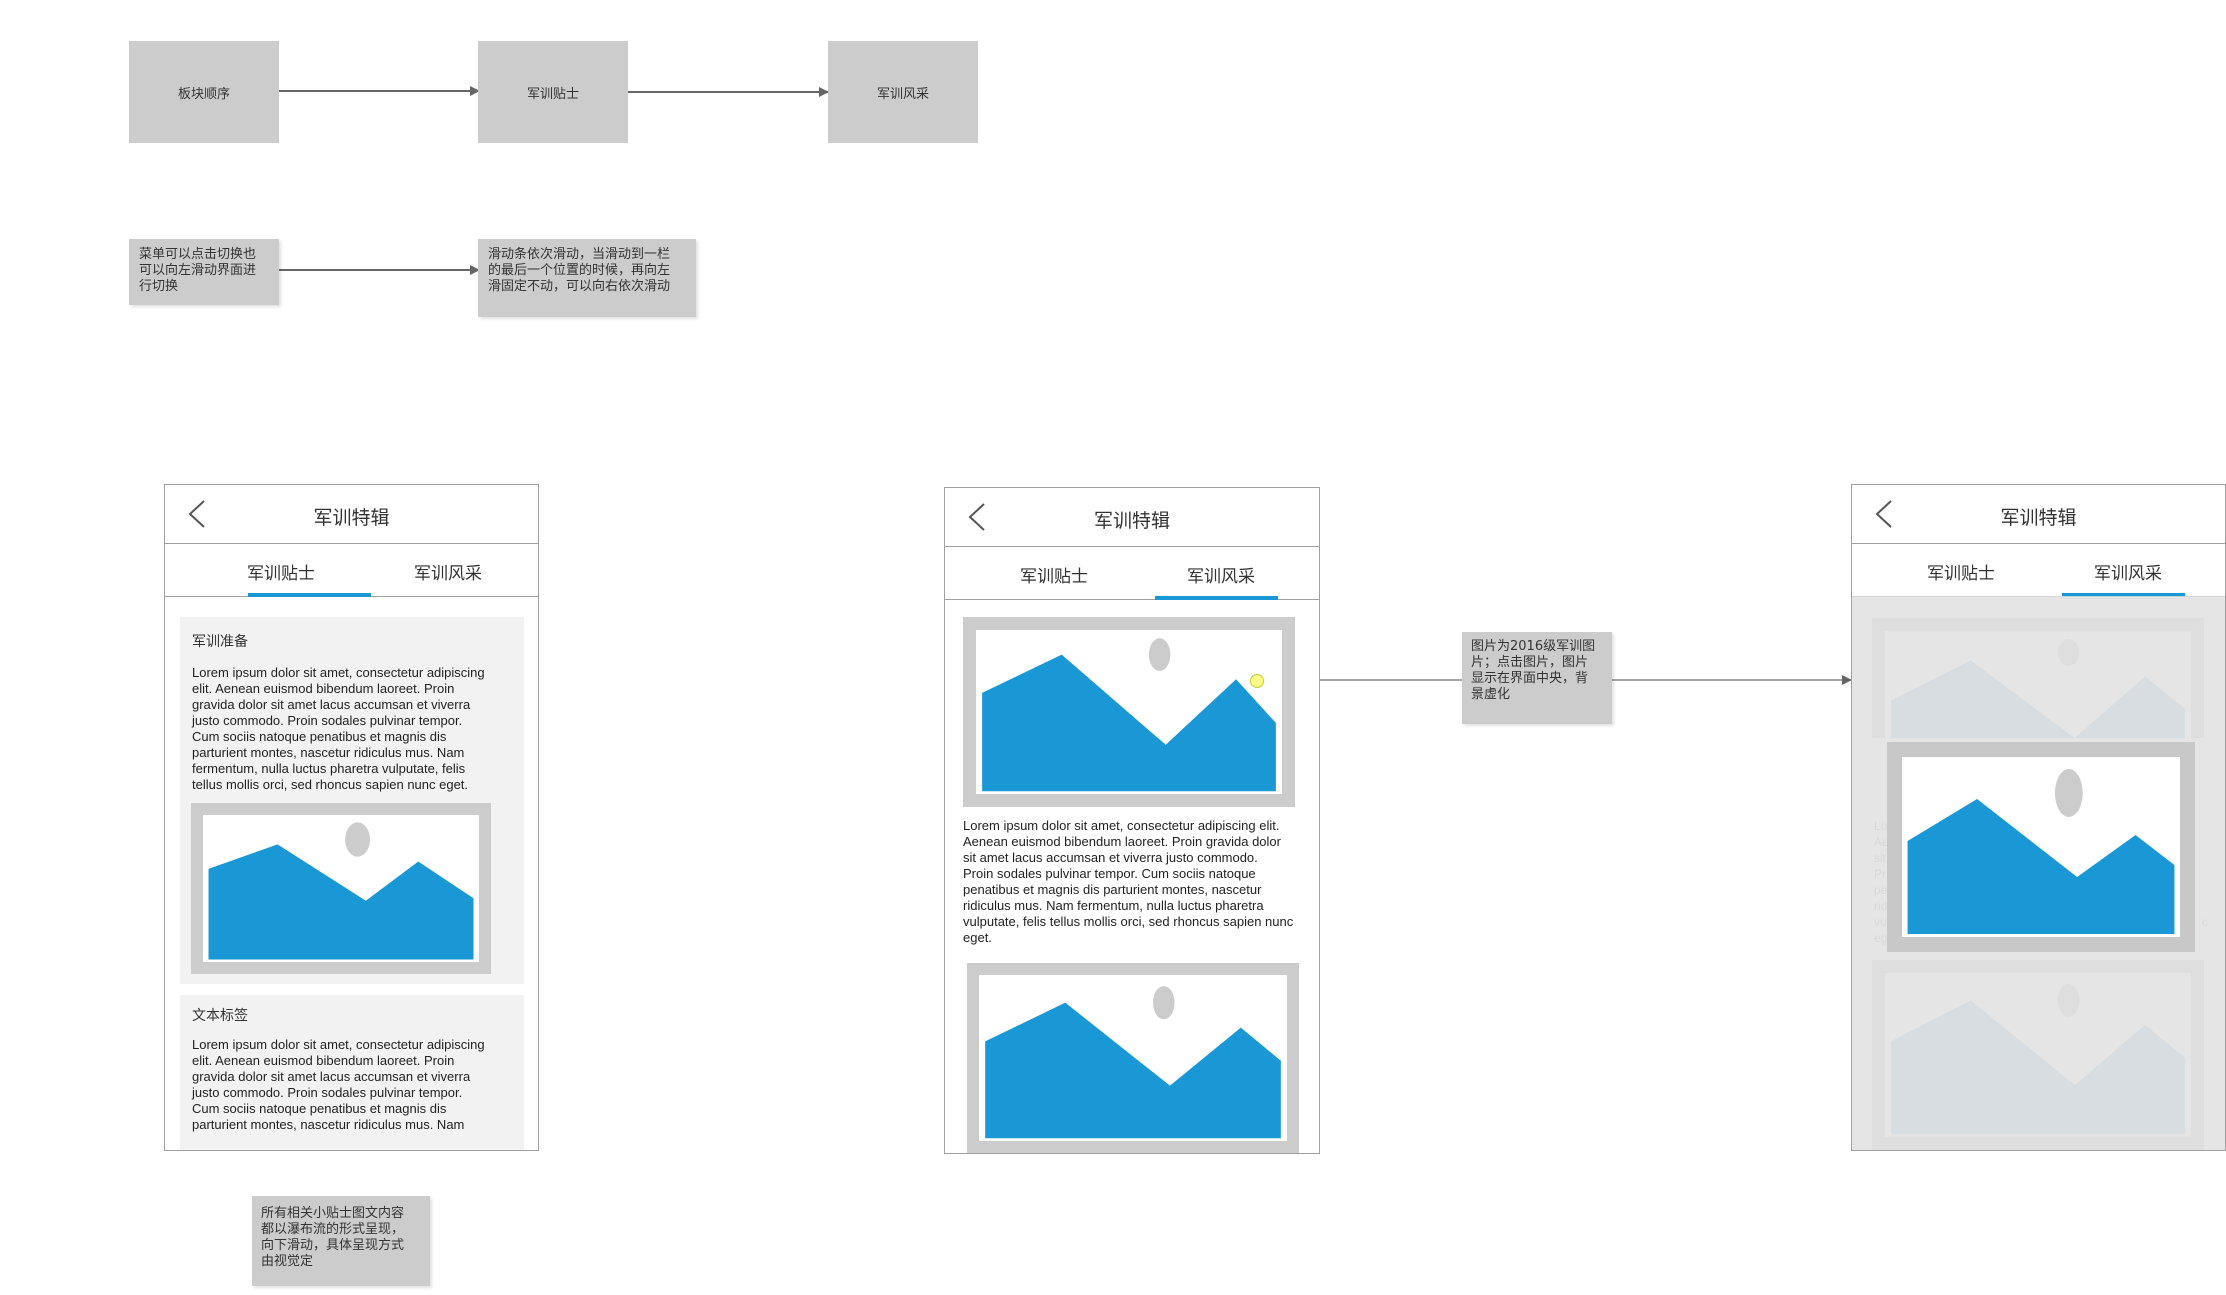 The height and width of the screenshot is (1295, 2226). I want to click on tip-card-title: 军训准备, so click(220, 642).